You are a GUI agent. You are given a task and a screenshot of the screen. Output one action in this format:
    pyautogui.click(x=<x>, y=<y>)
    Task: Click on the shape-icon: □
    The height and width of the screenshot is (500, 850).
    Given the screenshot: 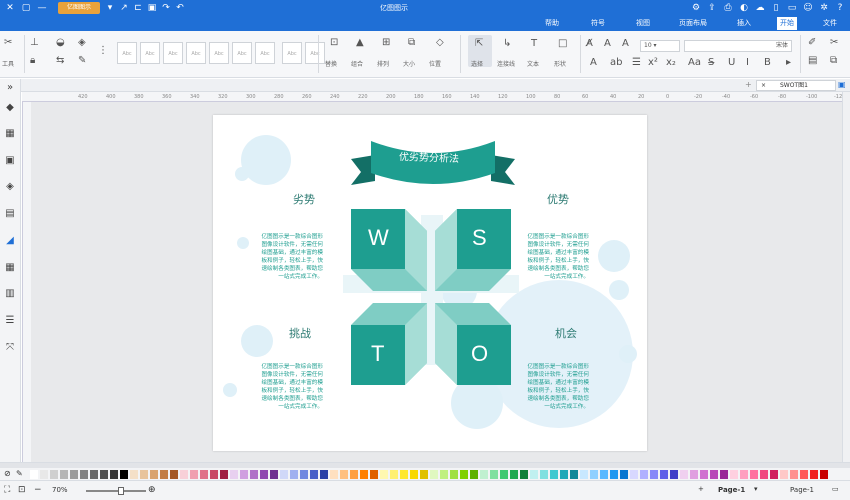 What is the action you would take?
    pyautogui.click(x=562, y=44)
    